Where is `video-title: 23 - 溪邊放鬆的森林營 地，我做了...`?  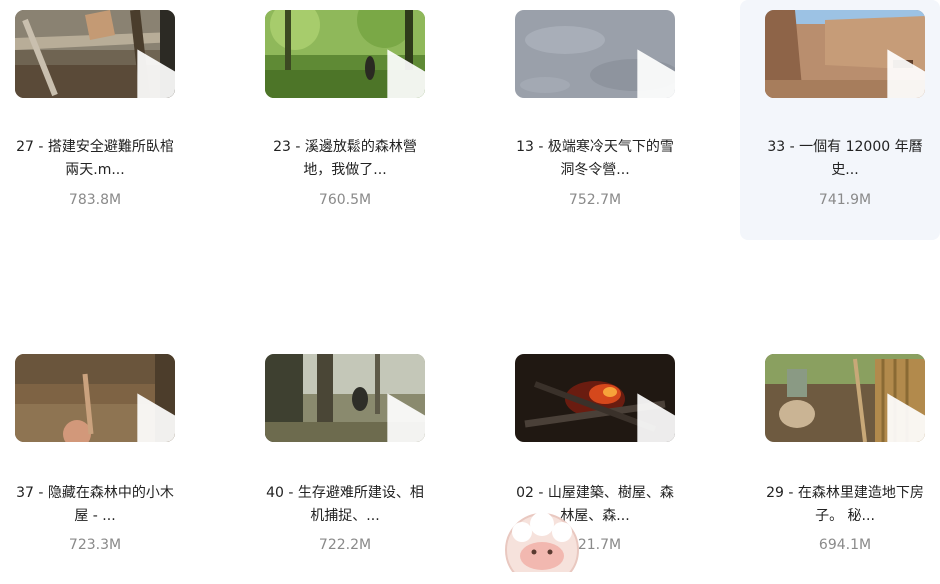 video-title: 23 - 溪邊放鬆的森林營 地，我做了... is located at coordinates (345, 159).